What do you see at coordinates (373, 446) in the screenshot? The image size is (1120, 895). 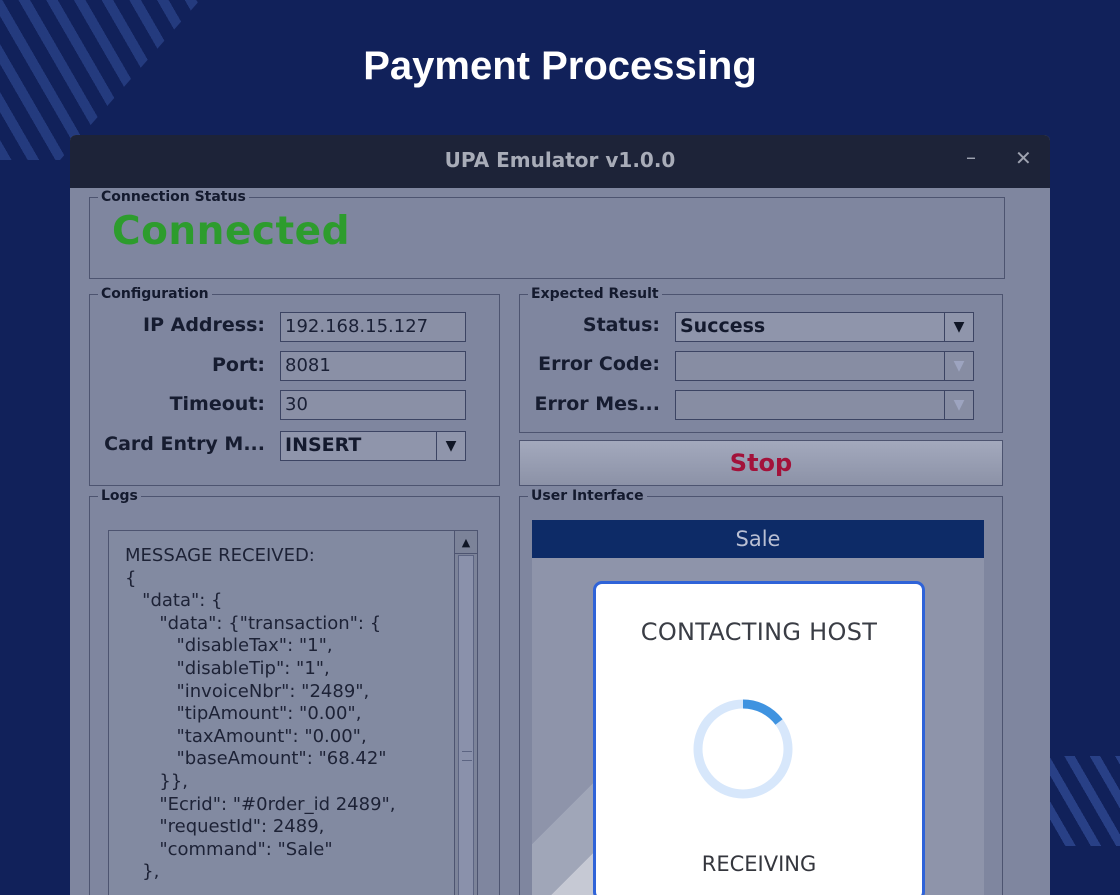 I see `card-entry-mode-select: INSERT ▼` at bounding box center [373, 446].